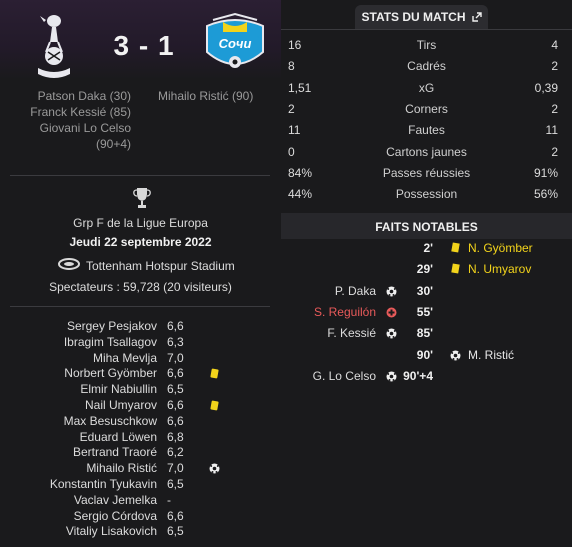 The width and height of the screenshot is (572, 547). I want to click on sochi-crest: Coчи, so click(235, 45).